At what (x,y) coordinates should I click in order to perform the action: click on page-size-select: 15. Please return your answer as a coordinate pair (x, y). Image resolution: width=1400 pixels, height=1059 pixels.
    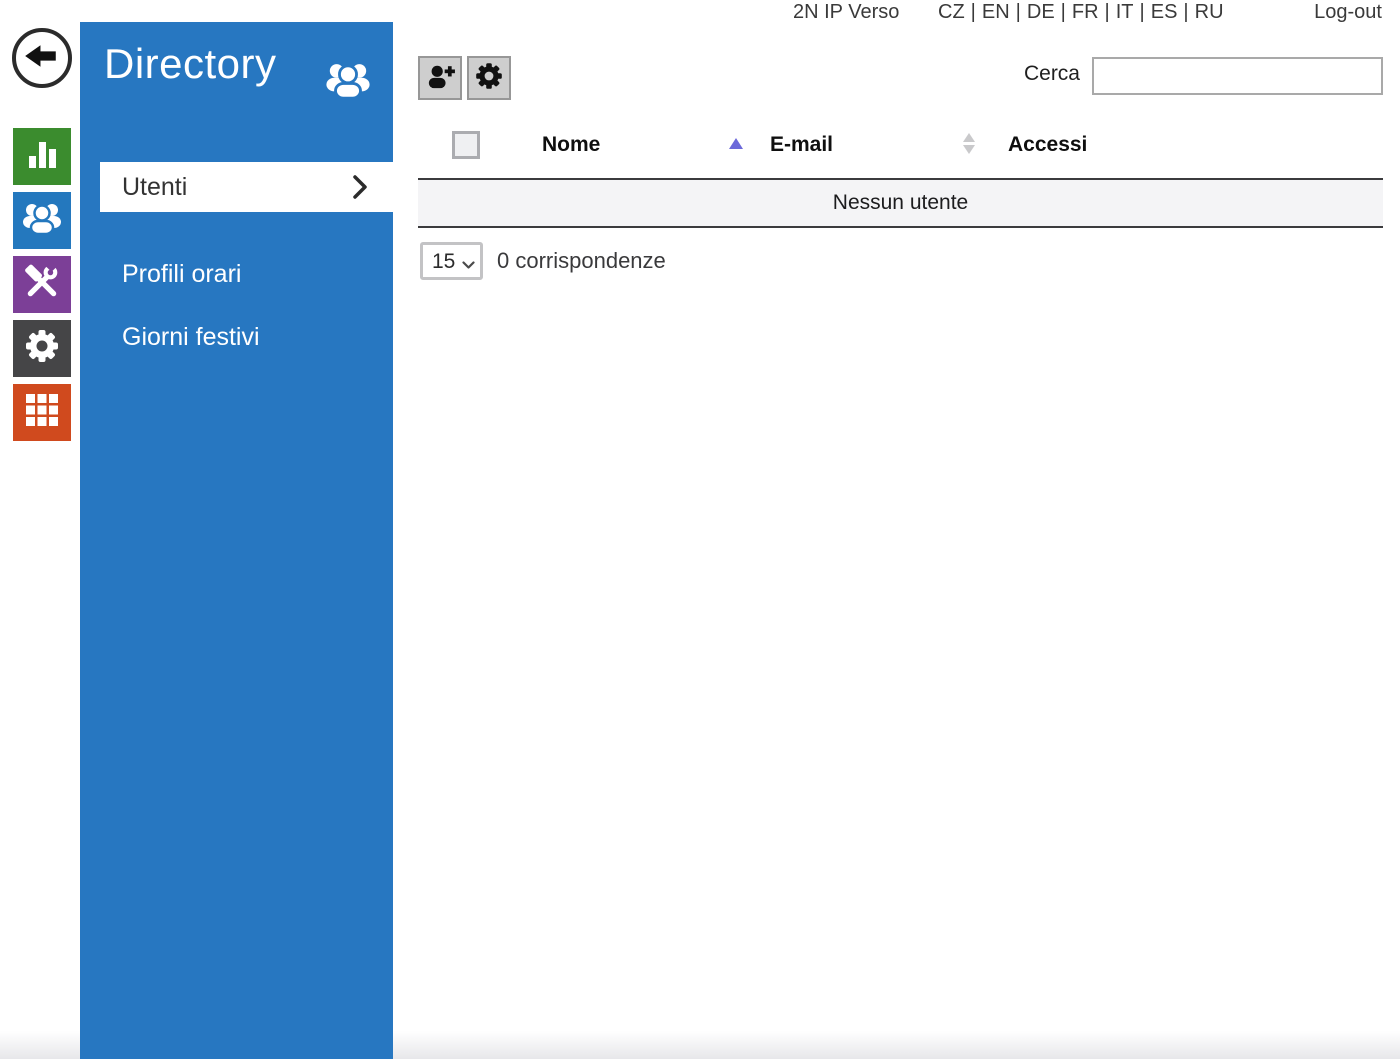
    Looking at the image, I should click on (451, 261).